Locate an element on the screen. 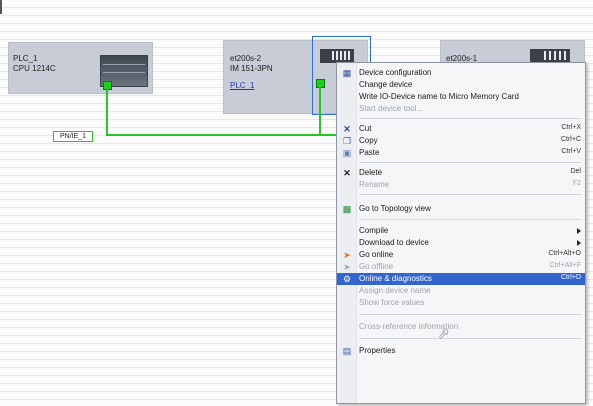 The height and width of the screenshot is (406, 593). et200s-2-rack-image is located at coordinates (337, 56).